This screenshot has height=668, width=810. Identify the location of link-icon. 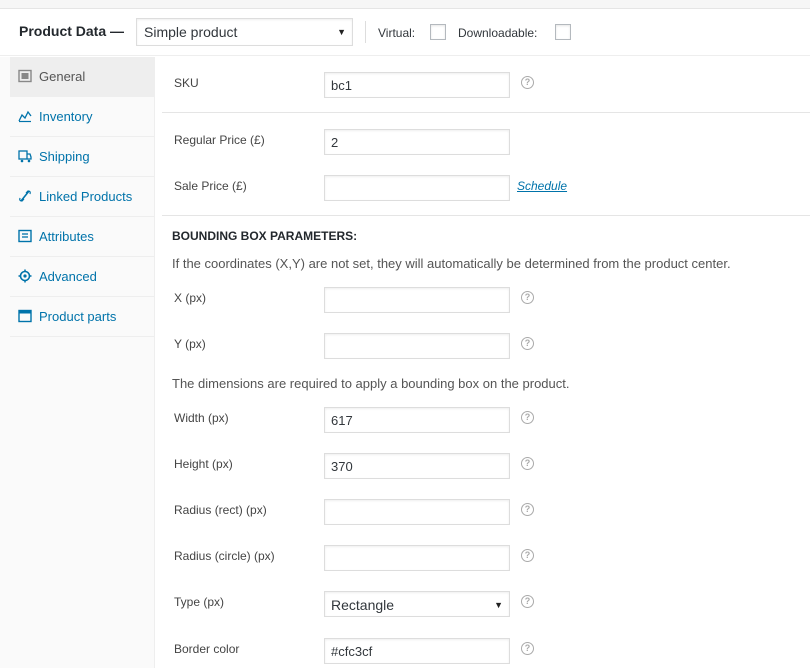
(25, 196).